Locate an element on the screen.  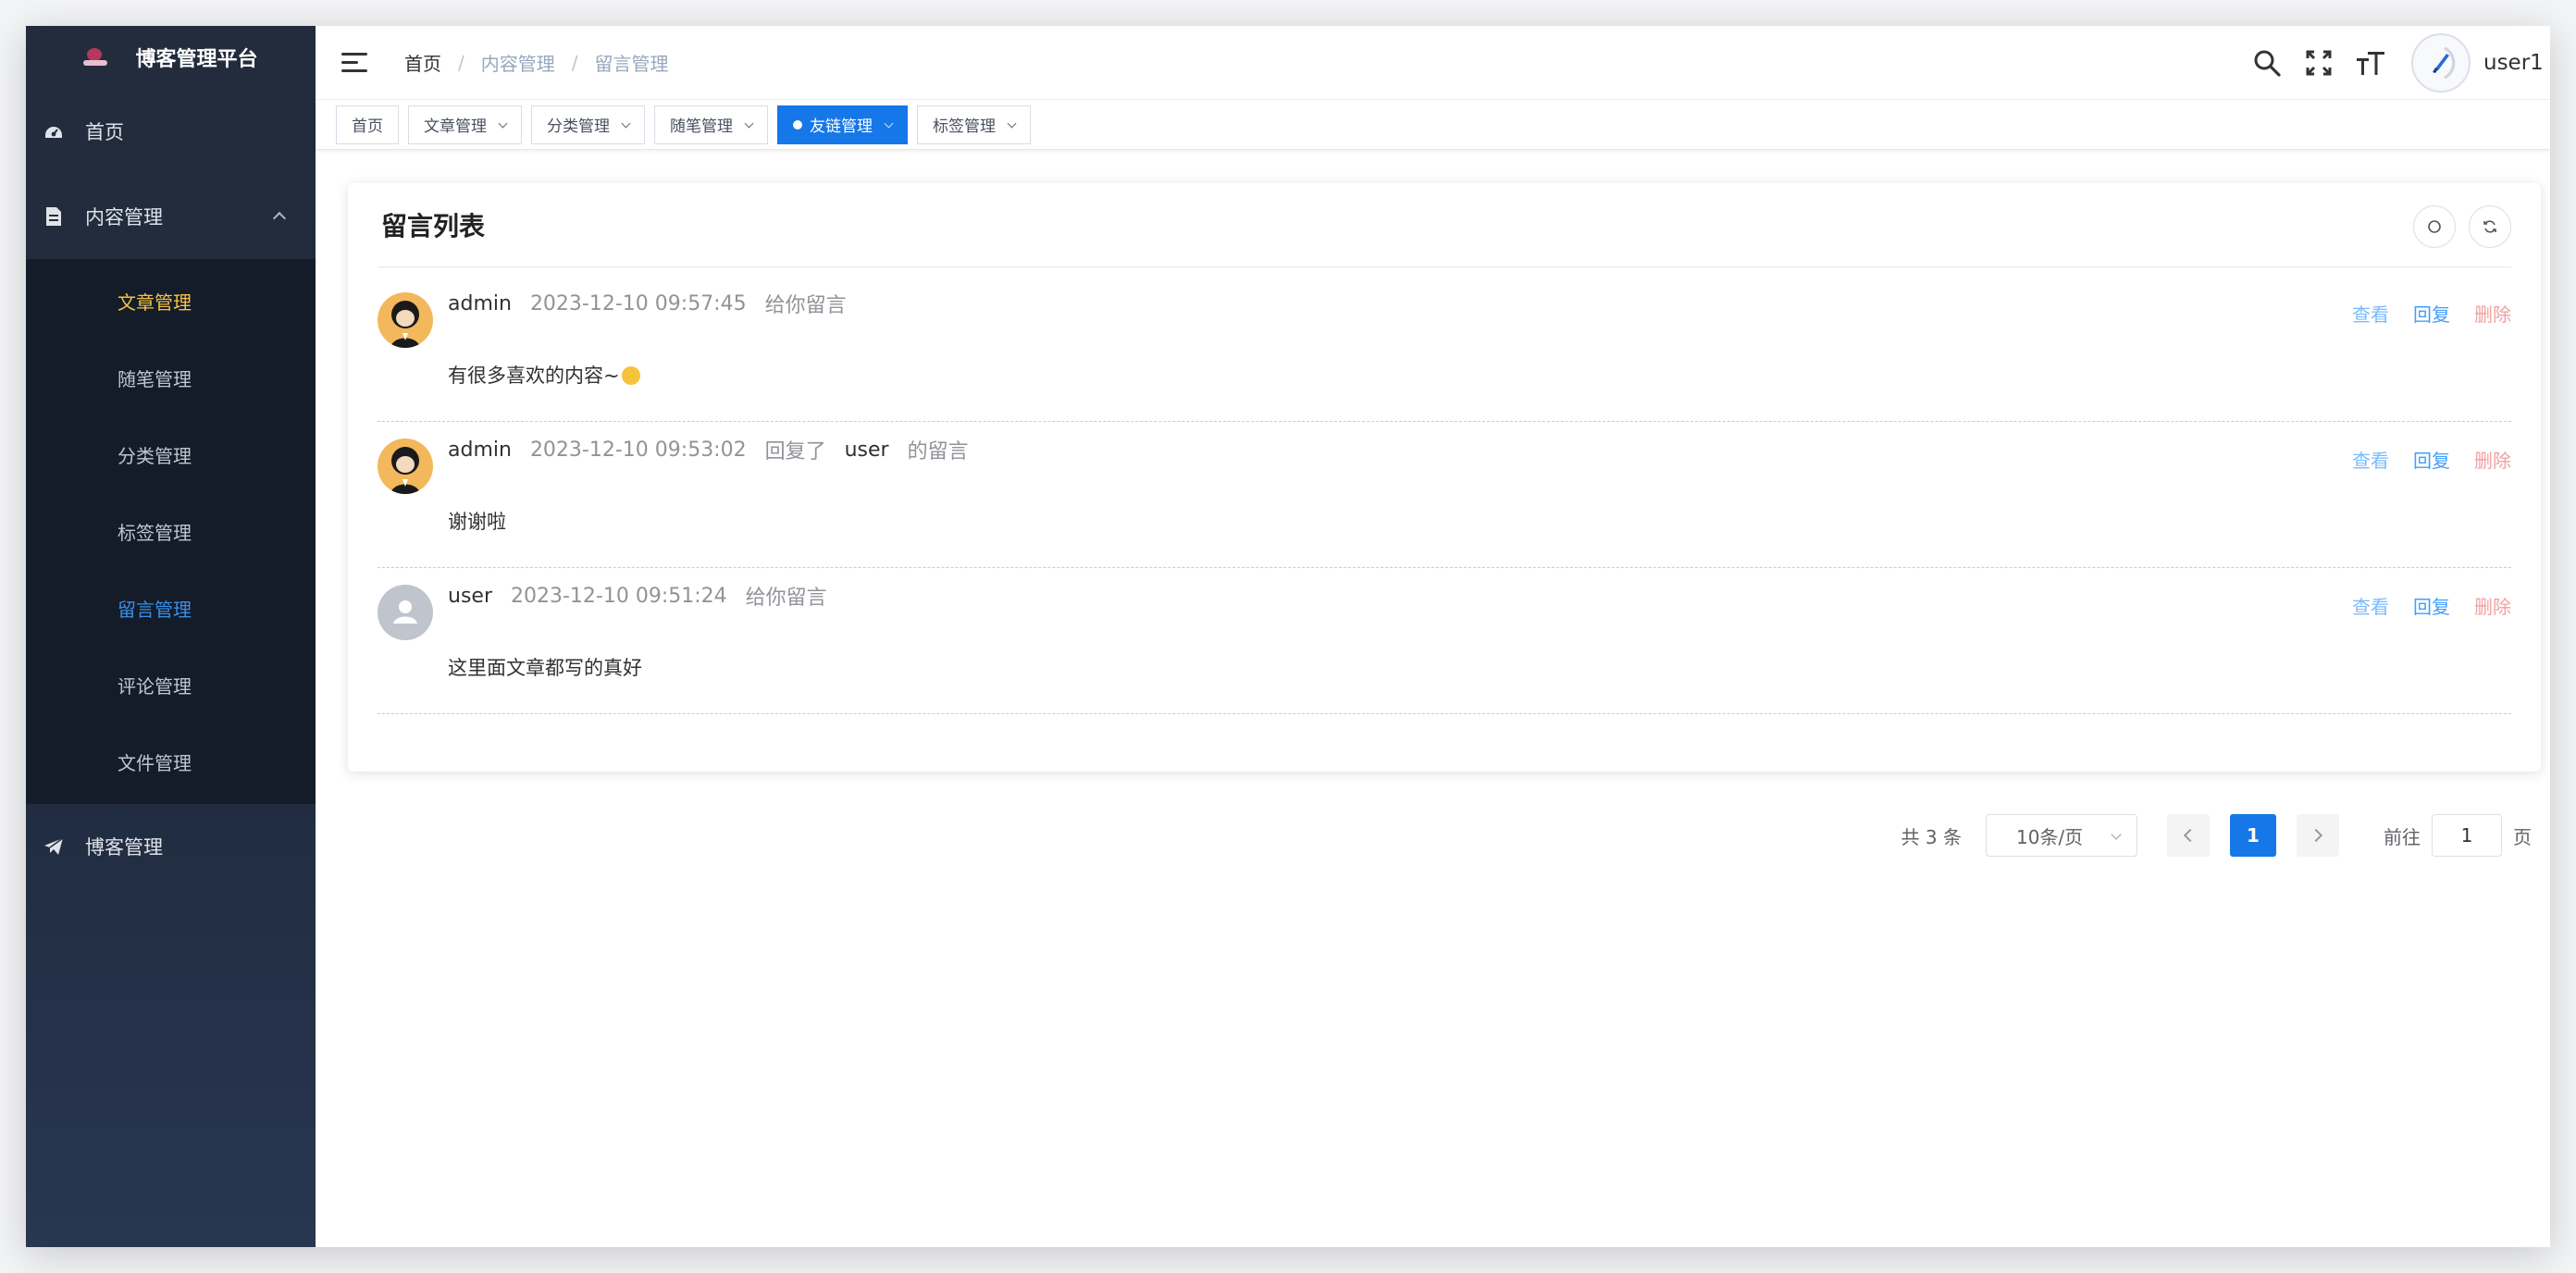
fullscreen-icon is located at coordinates (2318, 63).